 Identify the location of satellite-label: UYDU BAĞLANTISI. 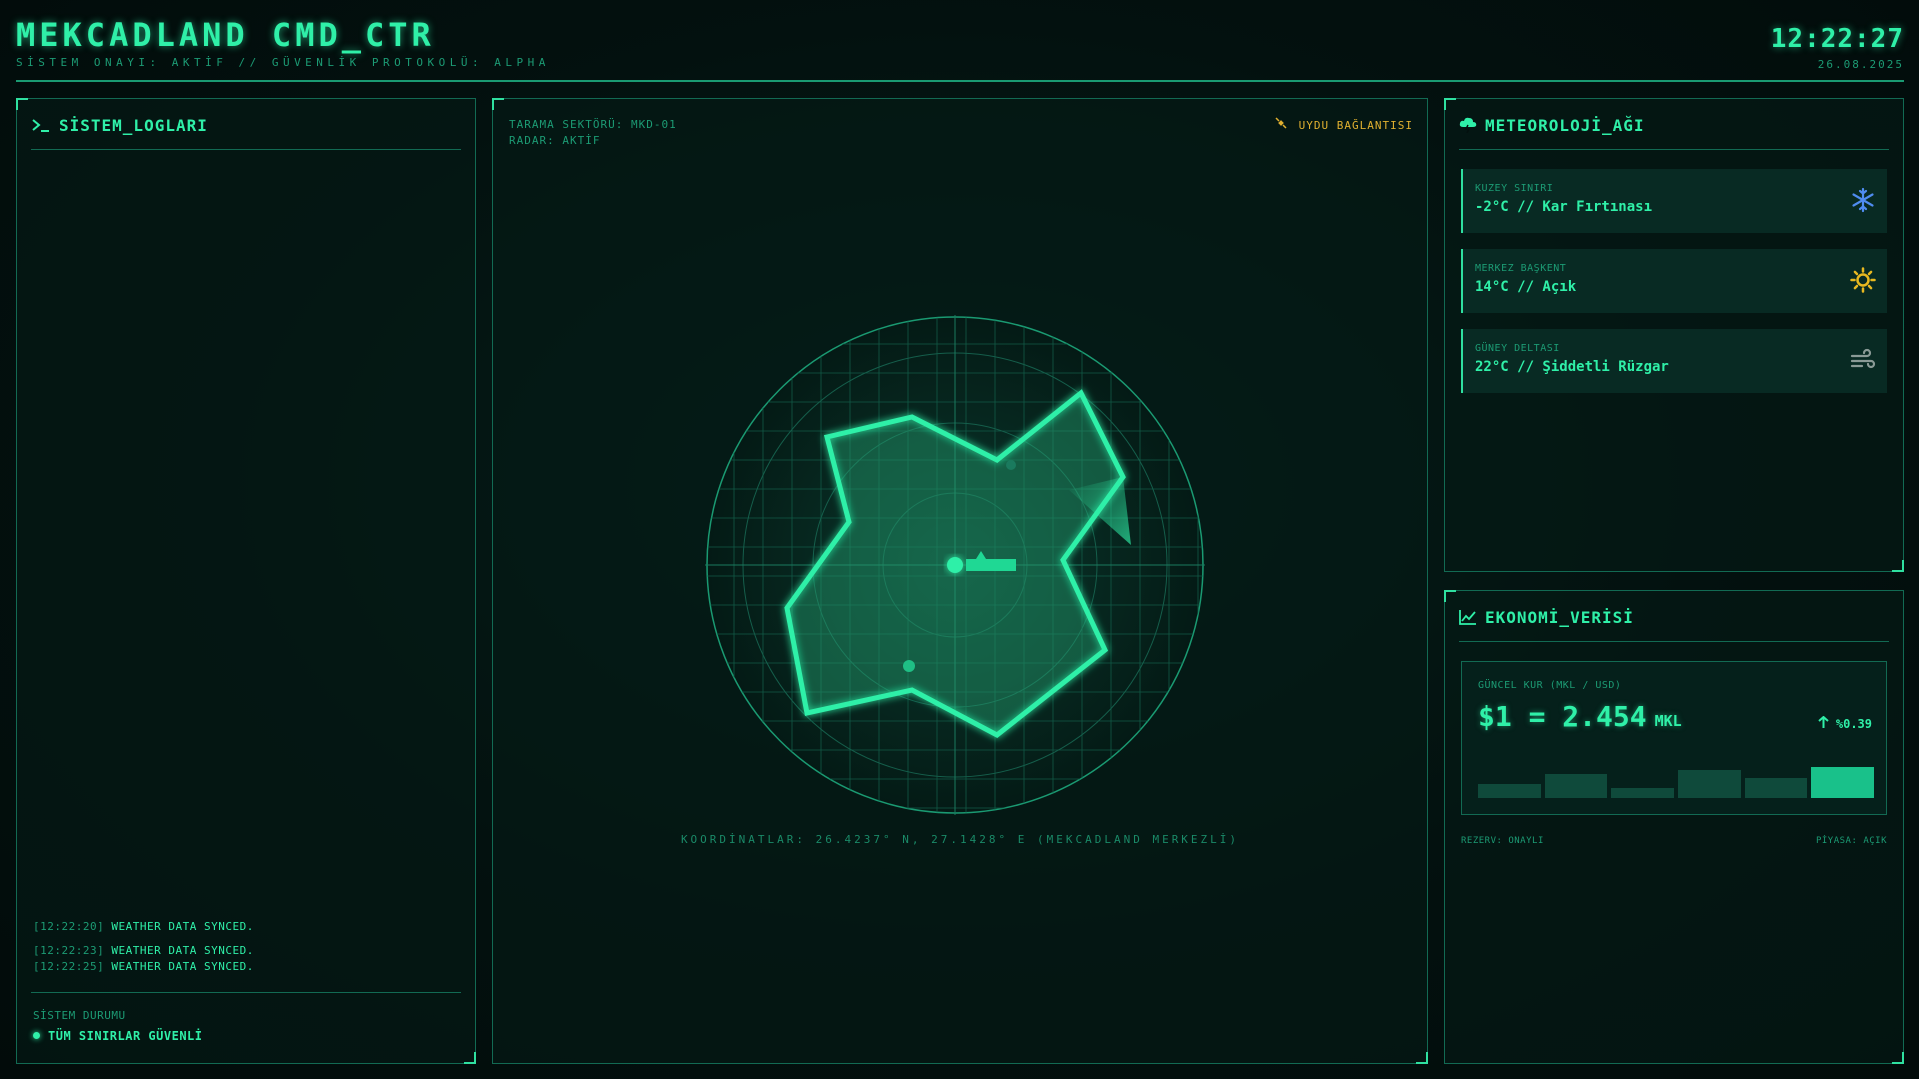
(1355, 125).